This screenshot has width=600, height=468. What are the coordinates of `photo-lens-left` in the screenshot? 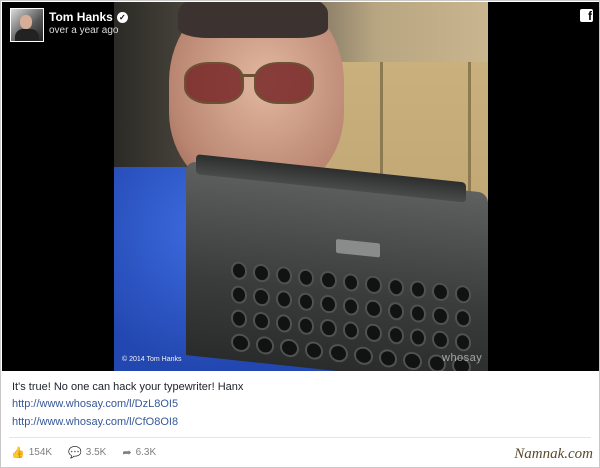 It's located at (214, 83).